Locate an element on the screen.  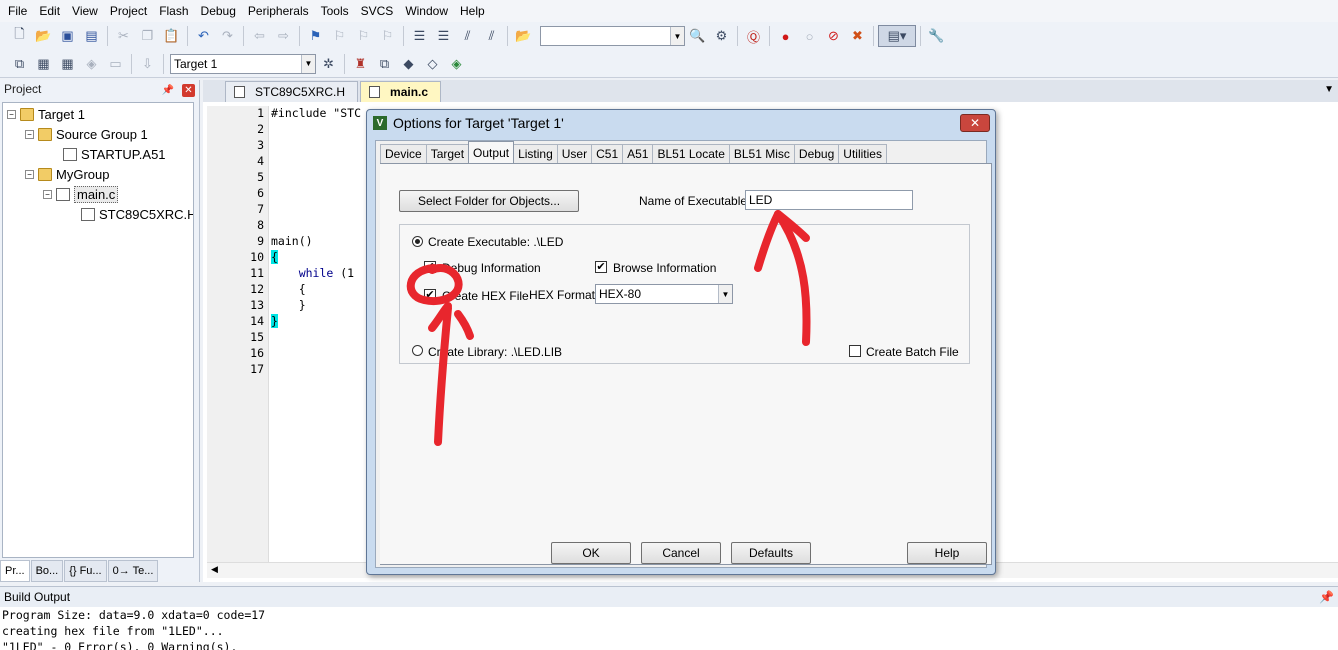
cancel-button: Cancel is located at coordinates (681, 553).